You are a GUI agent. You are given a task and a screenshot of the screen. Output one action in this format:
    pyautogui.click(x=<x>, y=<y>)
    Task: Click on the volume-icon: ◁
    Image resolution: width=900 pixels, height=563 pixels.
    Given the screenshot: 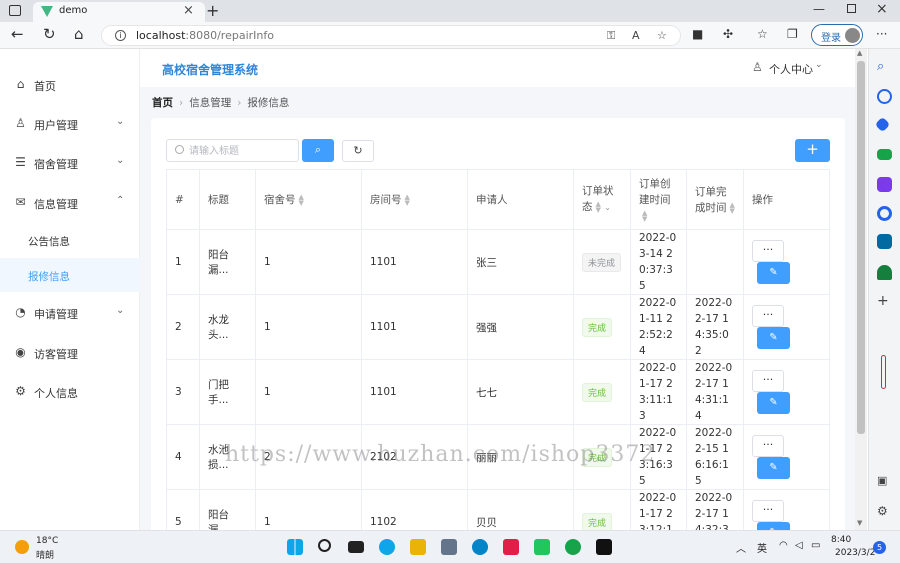 What is the action you would take?
    pyautogui.click(x=799, y=545)
    